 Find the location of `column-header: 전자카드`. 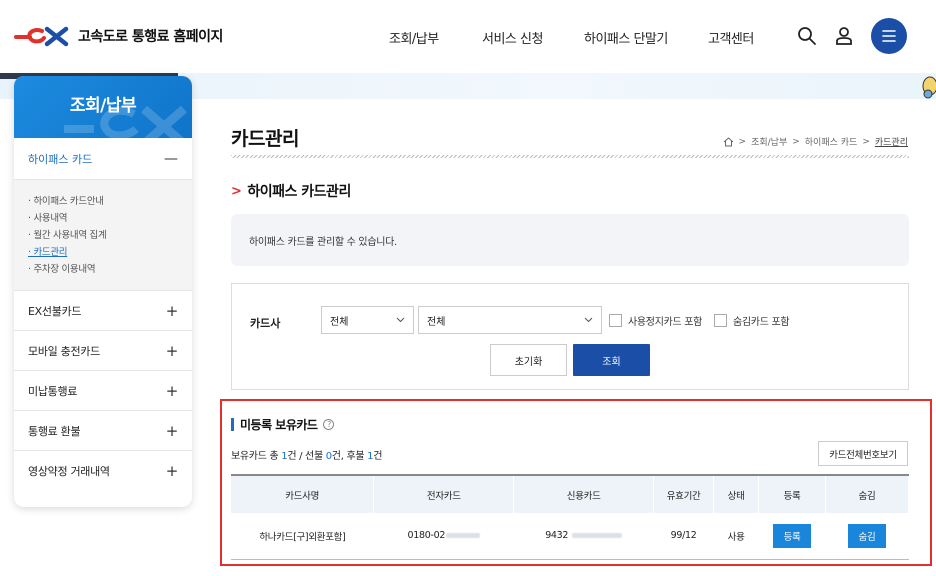

column-header: 전자카드 is located at coordinates (444, 493).